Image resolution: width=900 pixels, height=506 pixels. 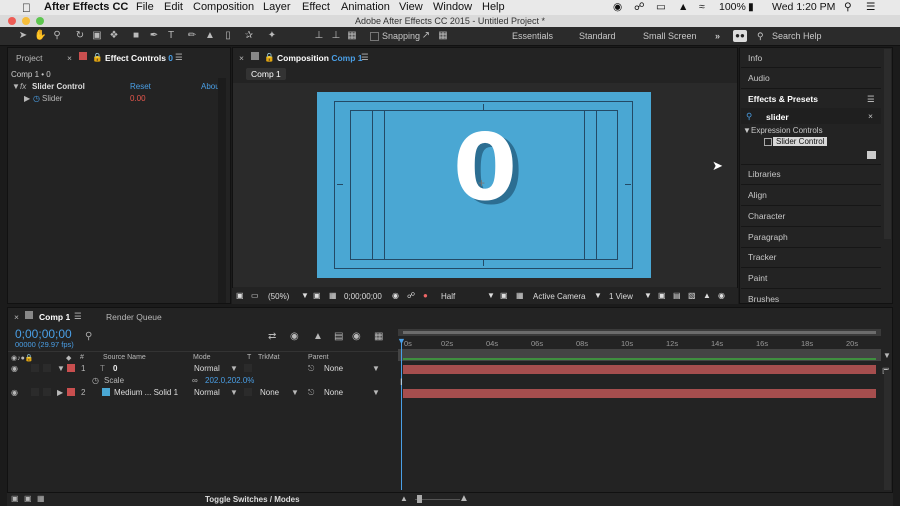 I want to click on magnification-dropdown: (50%), so click(x=278, y=296).